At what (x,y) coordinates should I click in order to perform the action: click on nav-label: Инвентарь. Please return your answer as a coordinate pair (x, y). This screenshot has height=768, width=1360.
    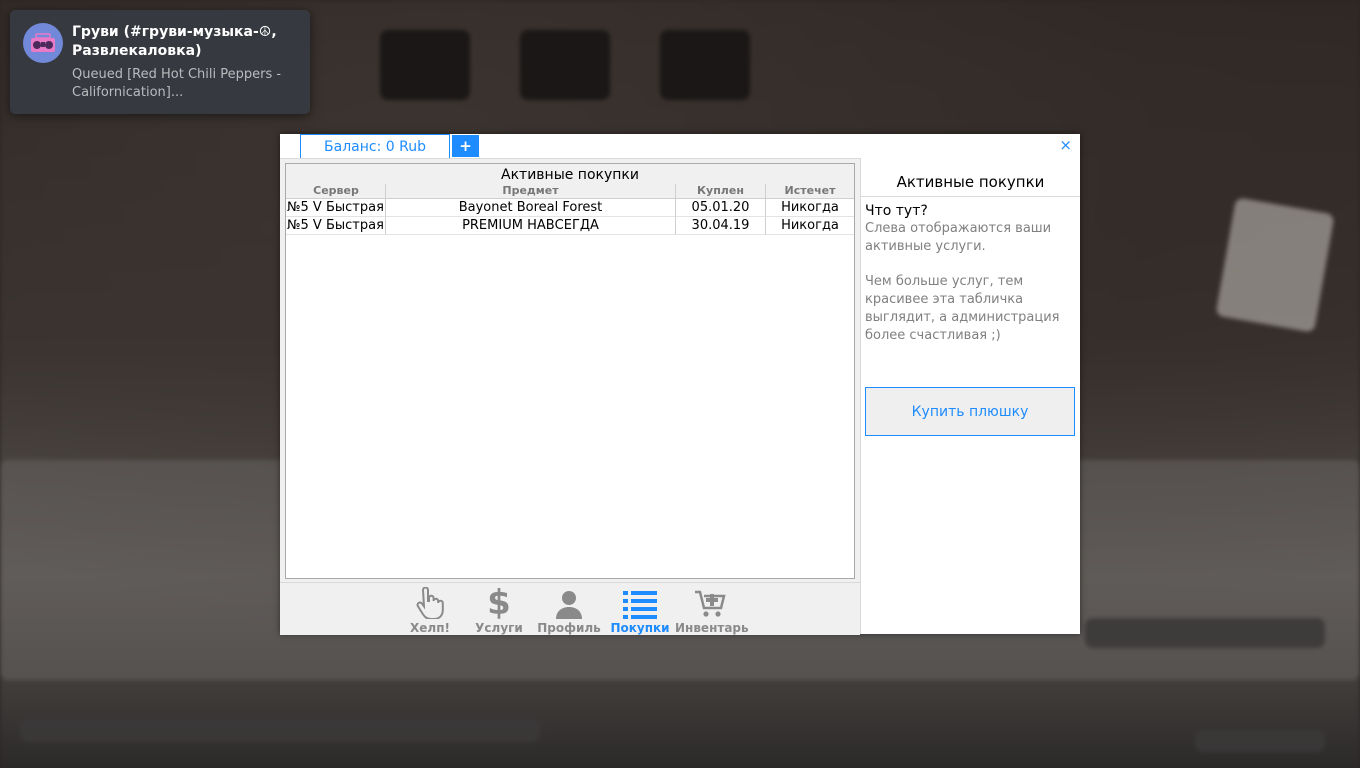
    Looking at the image, I should click on (712, 628).